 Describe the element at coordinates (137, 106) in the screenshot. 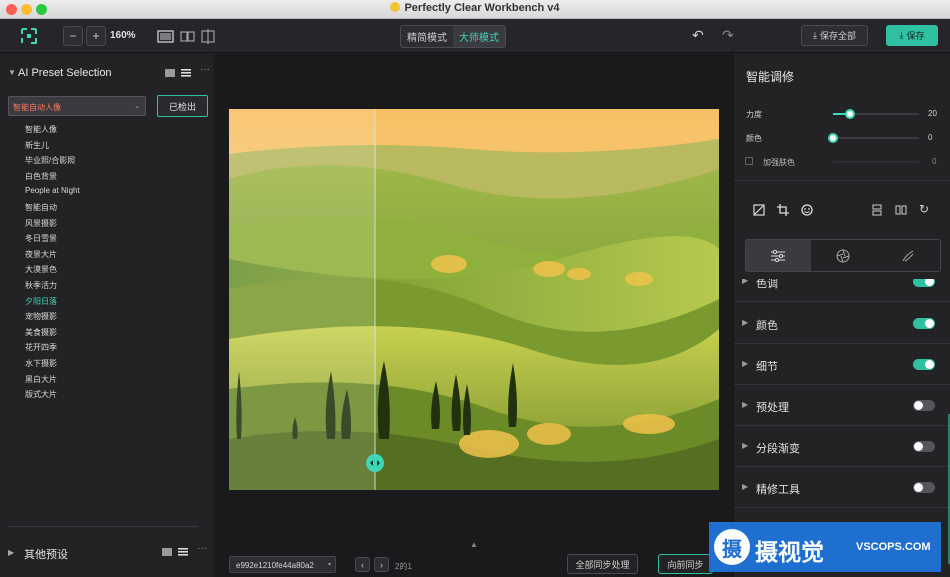

I see `dropdown-arrow-icon: ⌄` at that location.